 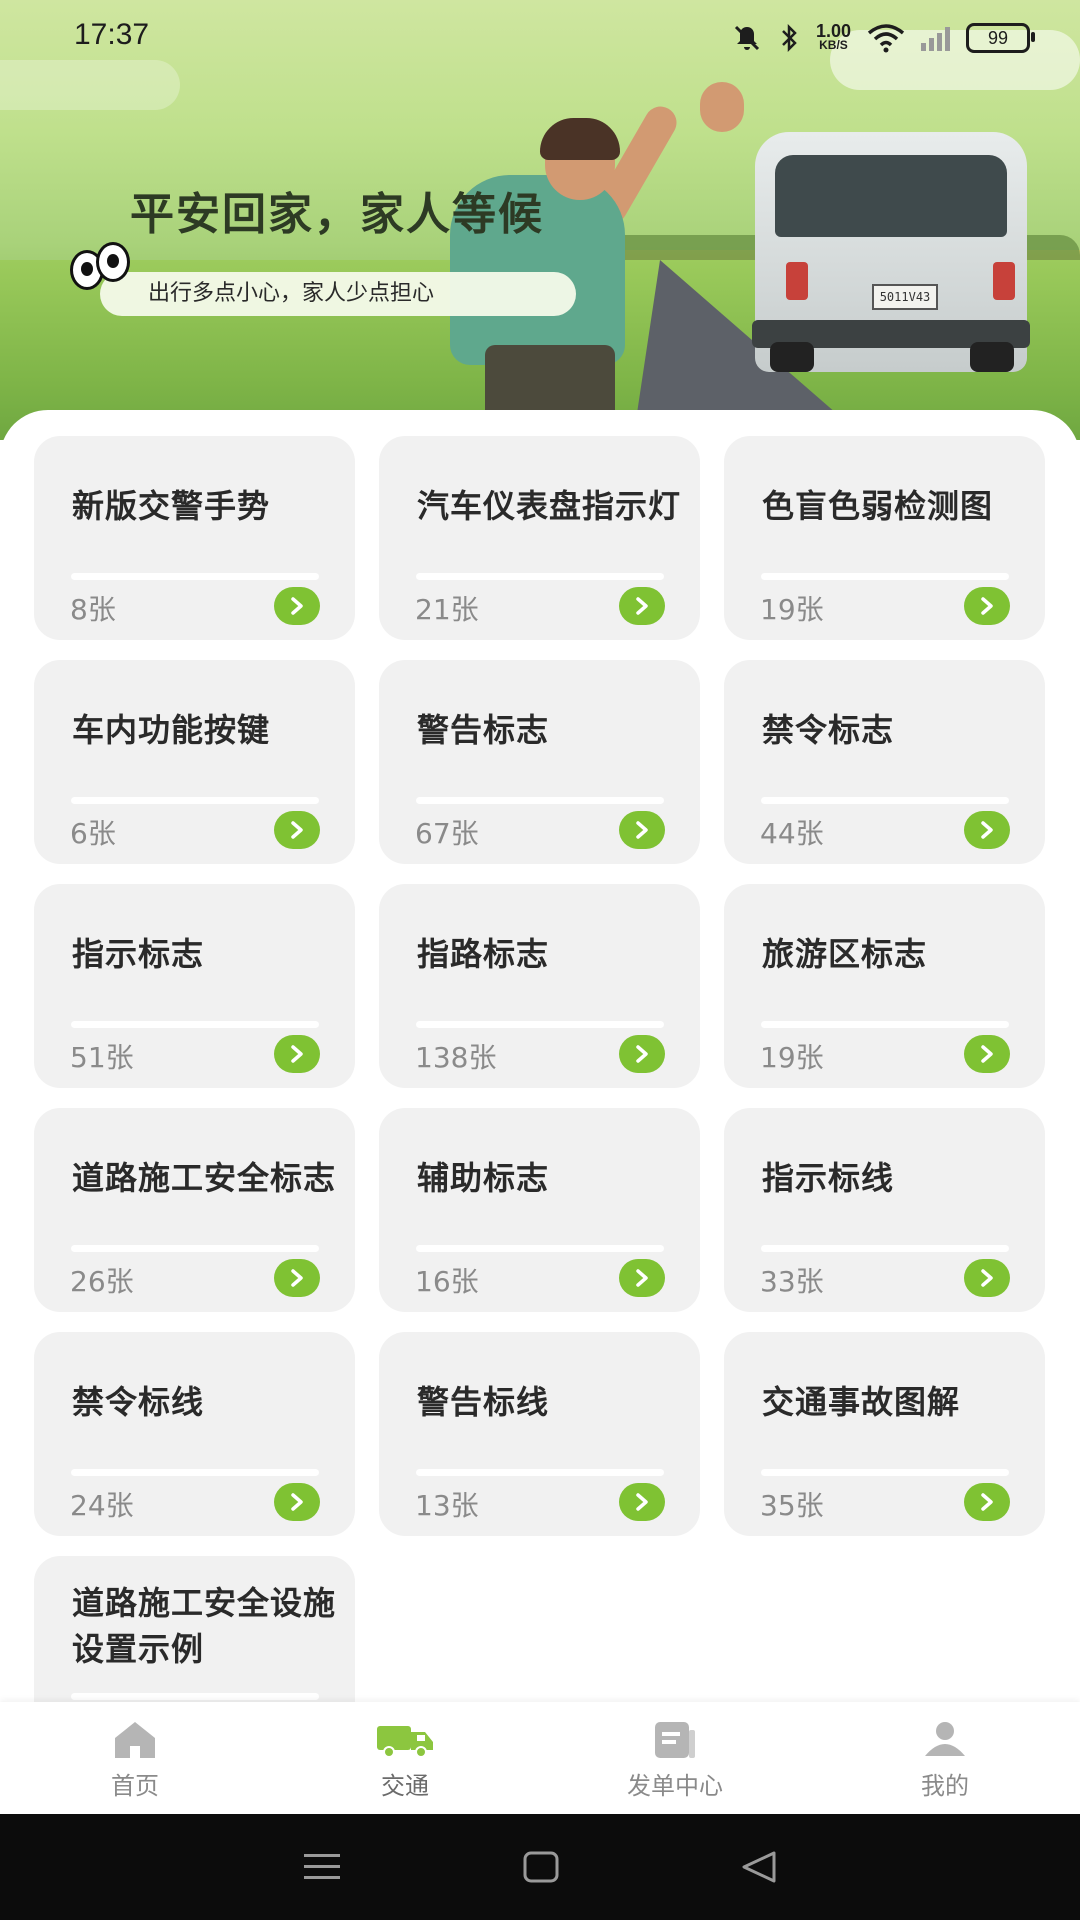 What do you see at coordinates (322, 1867) in the screenshot?
I see `menu-icon` at bounding box center [322, 1867].